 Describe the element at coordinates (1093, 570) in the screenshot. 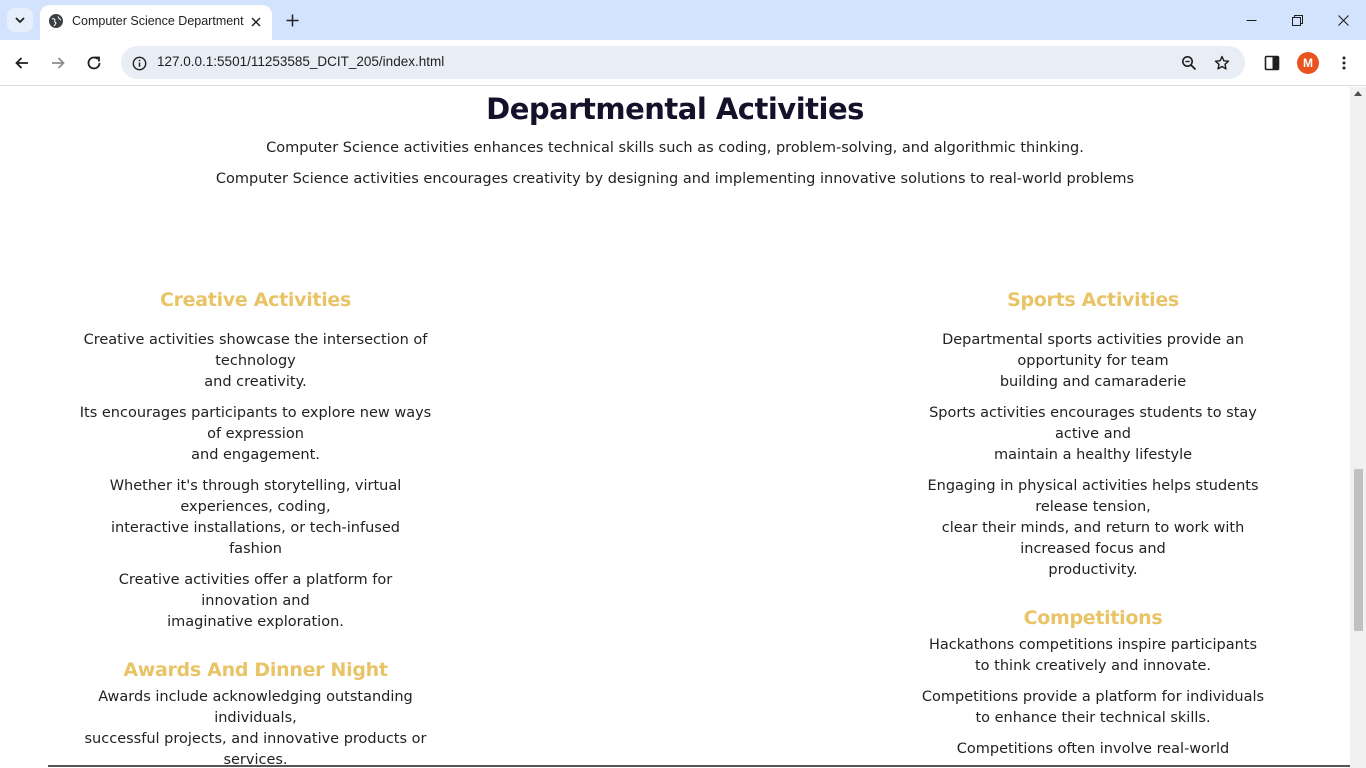

I see `paragraph-line: productivity.` at that location.